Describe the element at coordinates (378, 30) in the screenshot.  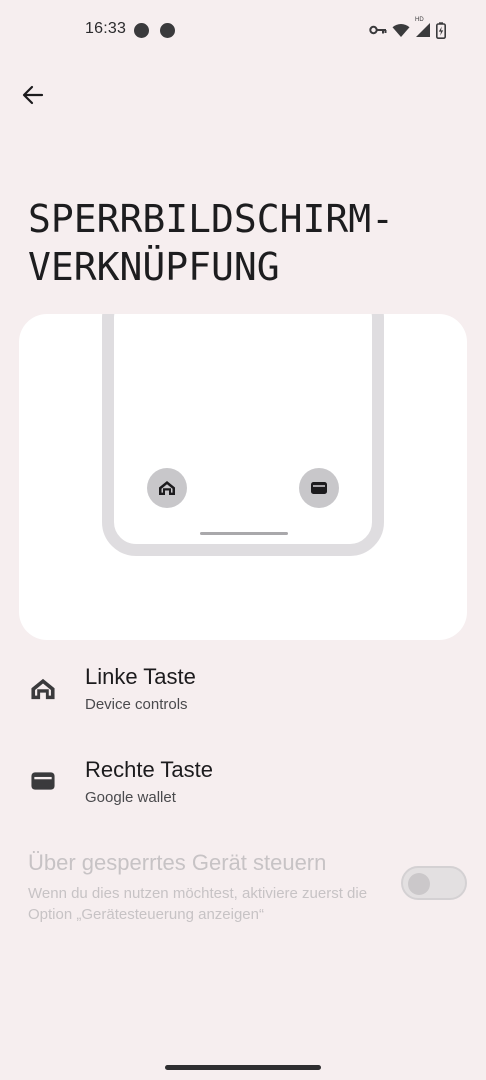
I see `vpn-key-icon` at that location.